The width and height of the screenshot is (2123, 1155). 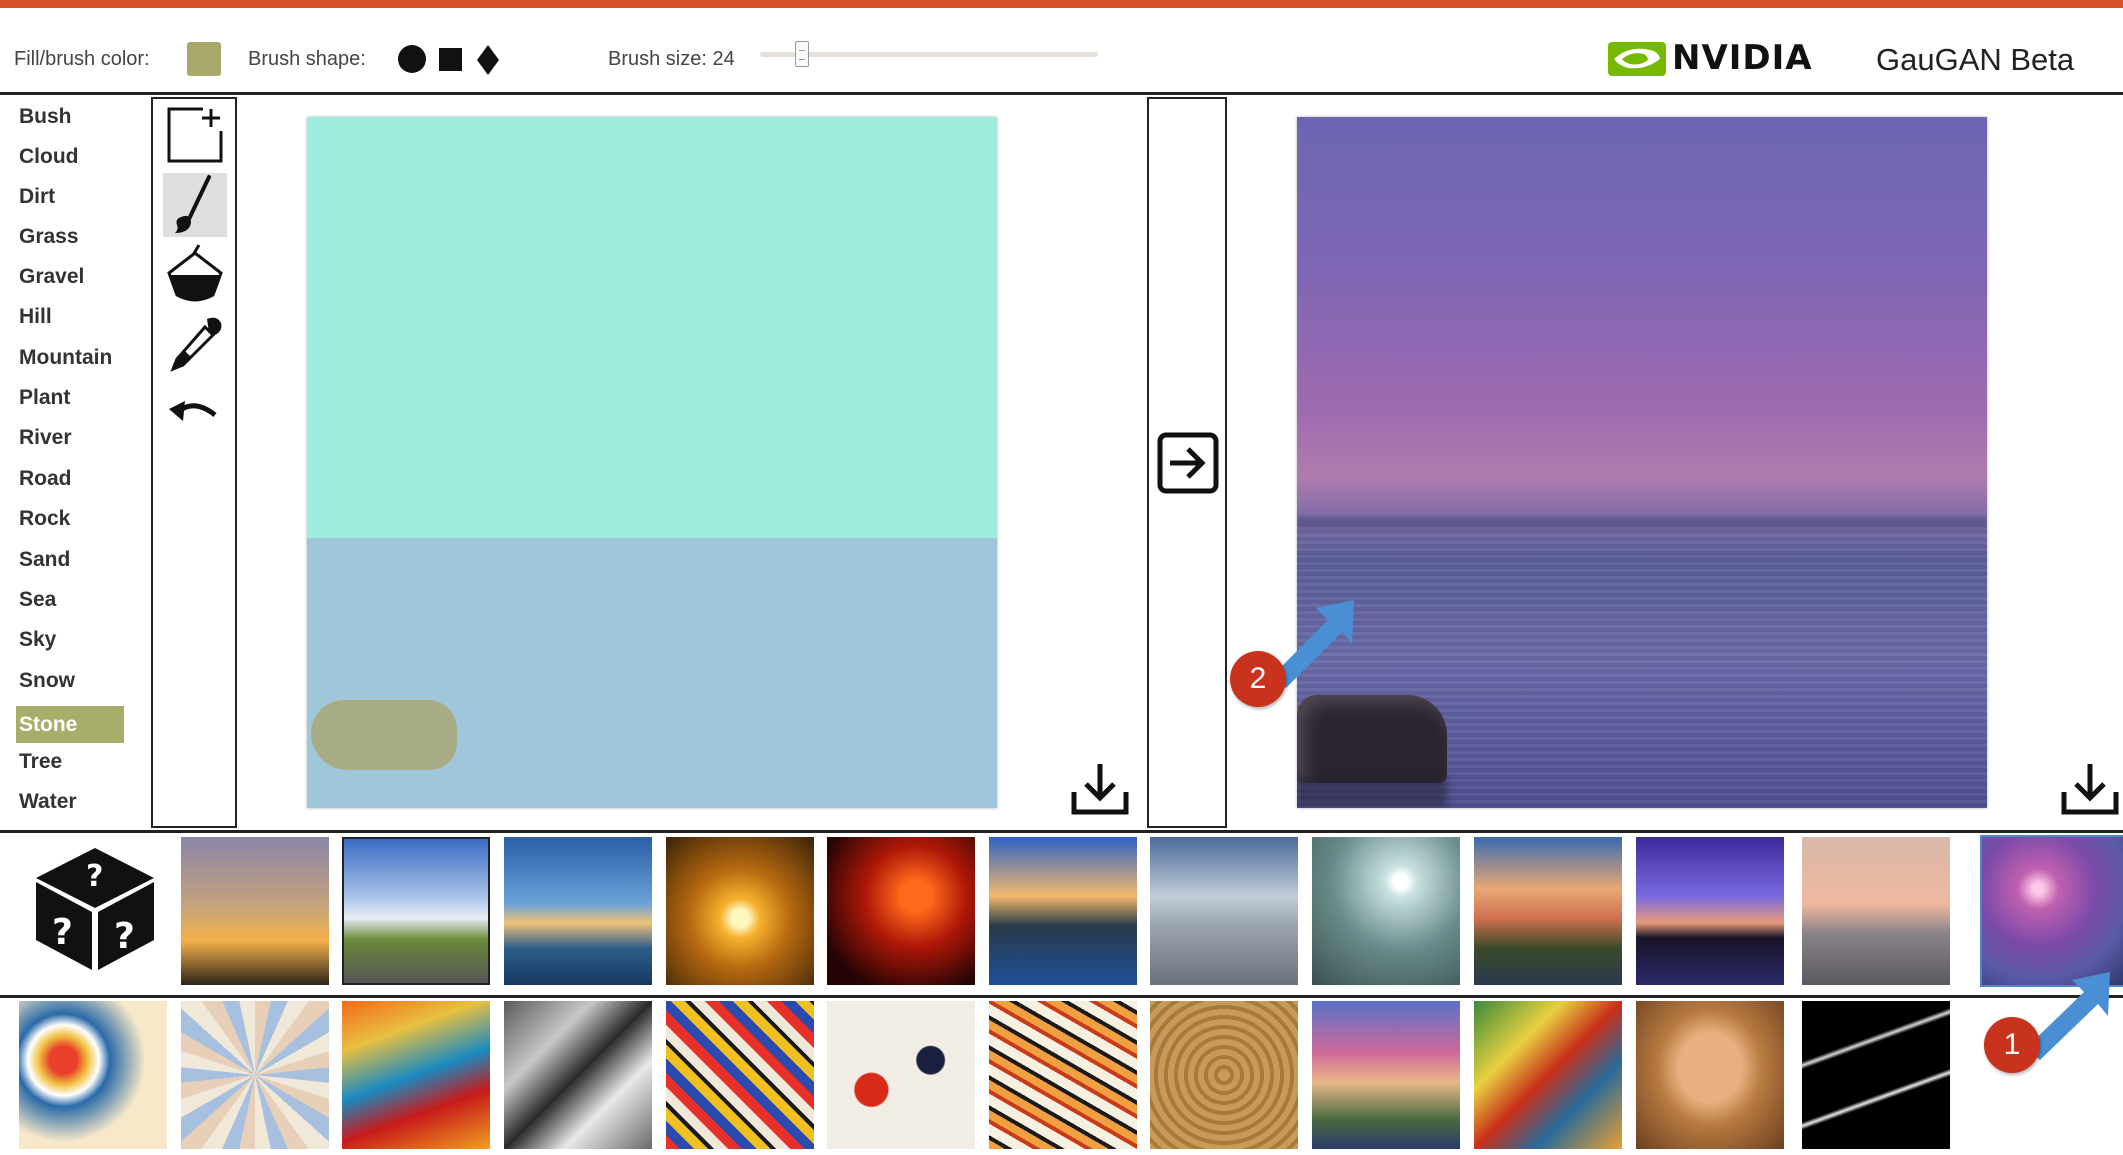 I want to click on style-thumb-graffiti, so click(x=1063, y=1075).